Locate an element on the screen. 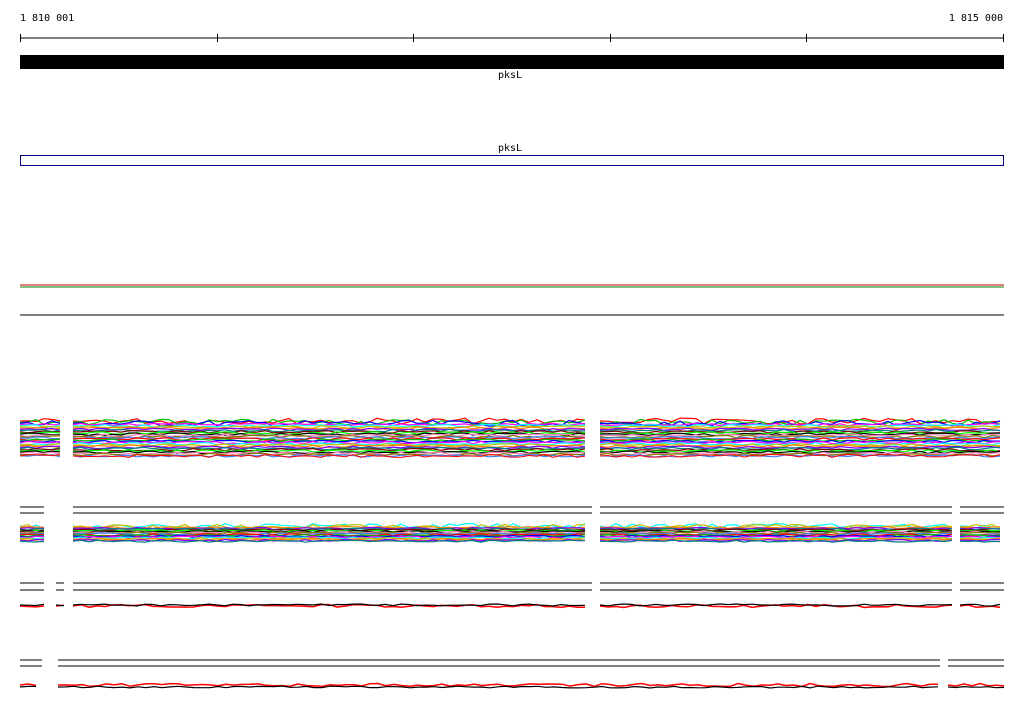 The width and height of the screenshot is (1024, 714). cds-feature-pksL is located at coordinates (512, 160).